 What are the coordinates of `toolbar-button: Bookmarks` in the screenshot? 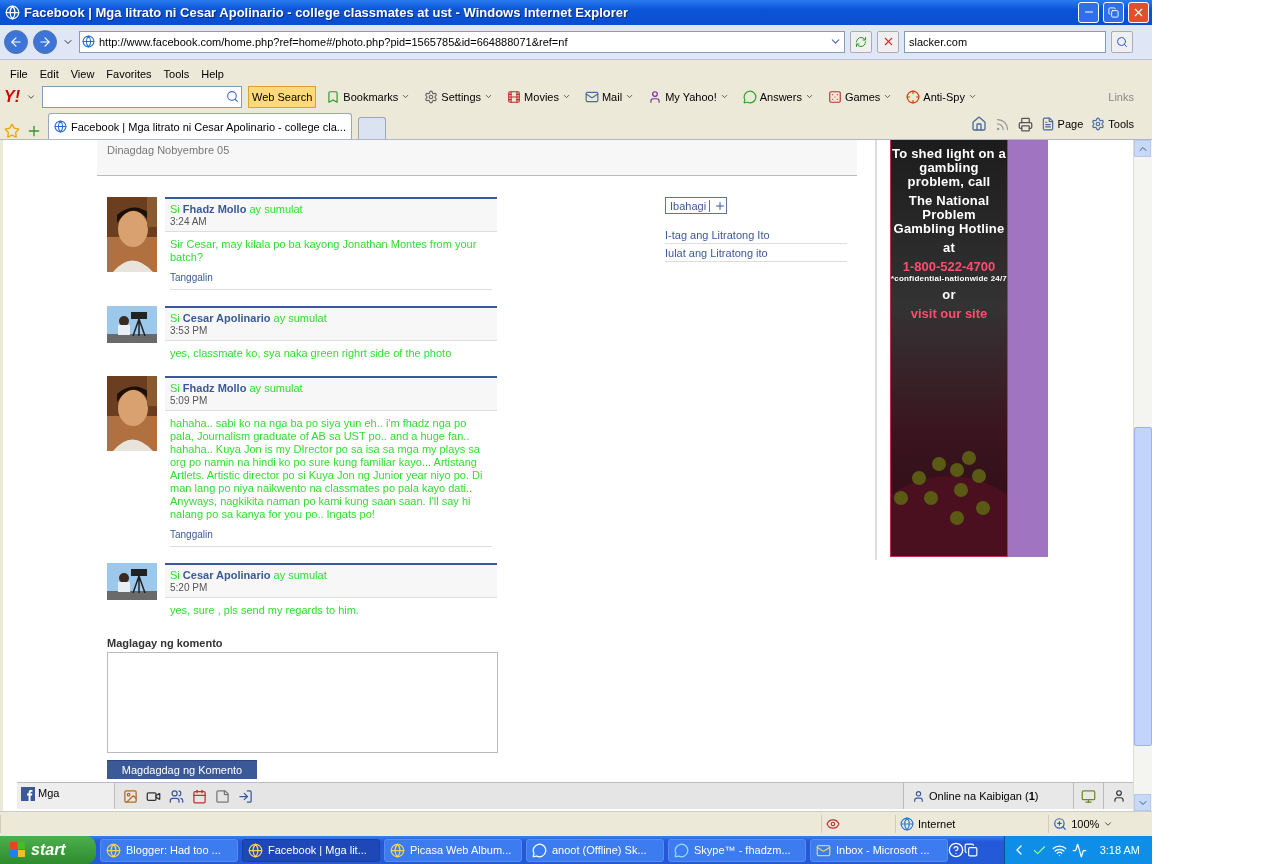 It's located at (368, 96).